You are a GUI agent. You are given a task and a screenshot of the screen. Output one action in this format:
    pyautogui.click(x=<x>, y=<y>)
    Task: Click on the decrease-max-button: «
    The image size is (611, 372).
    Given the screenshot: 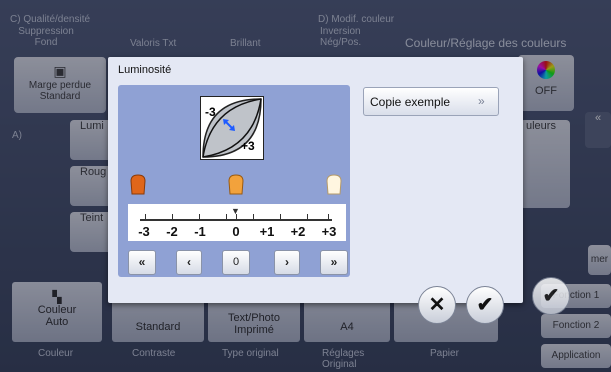 What is the action you would take?
    pyautogui.click(x=142, y=262)
    